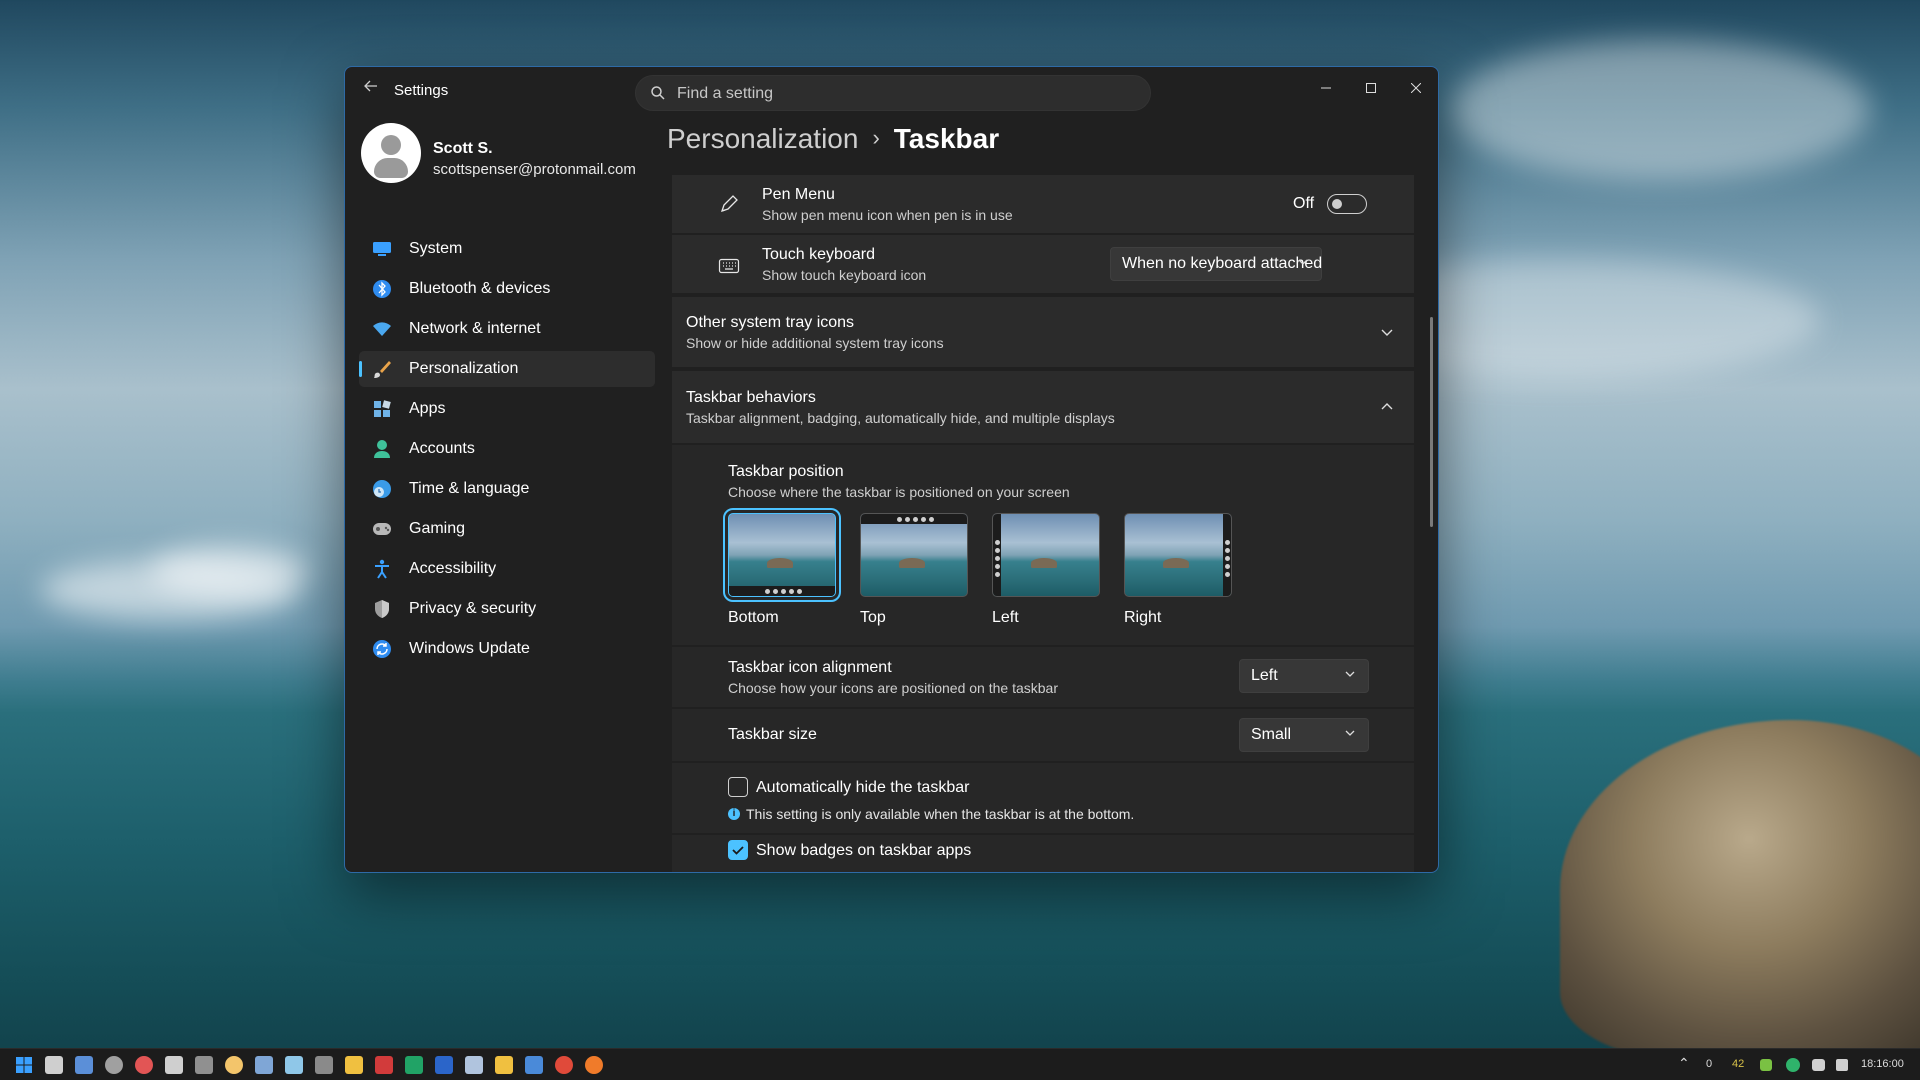 The width and height of the screenshot is (1920, 1080). Describe the element at coordinates (782, 555) in the screenshot. I see `position-option-bottom` at that location.